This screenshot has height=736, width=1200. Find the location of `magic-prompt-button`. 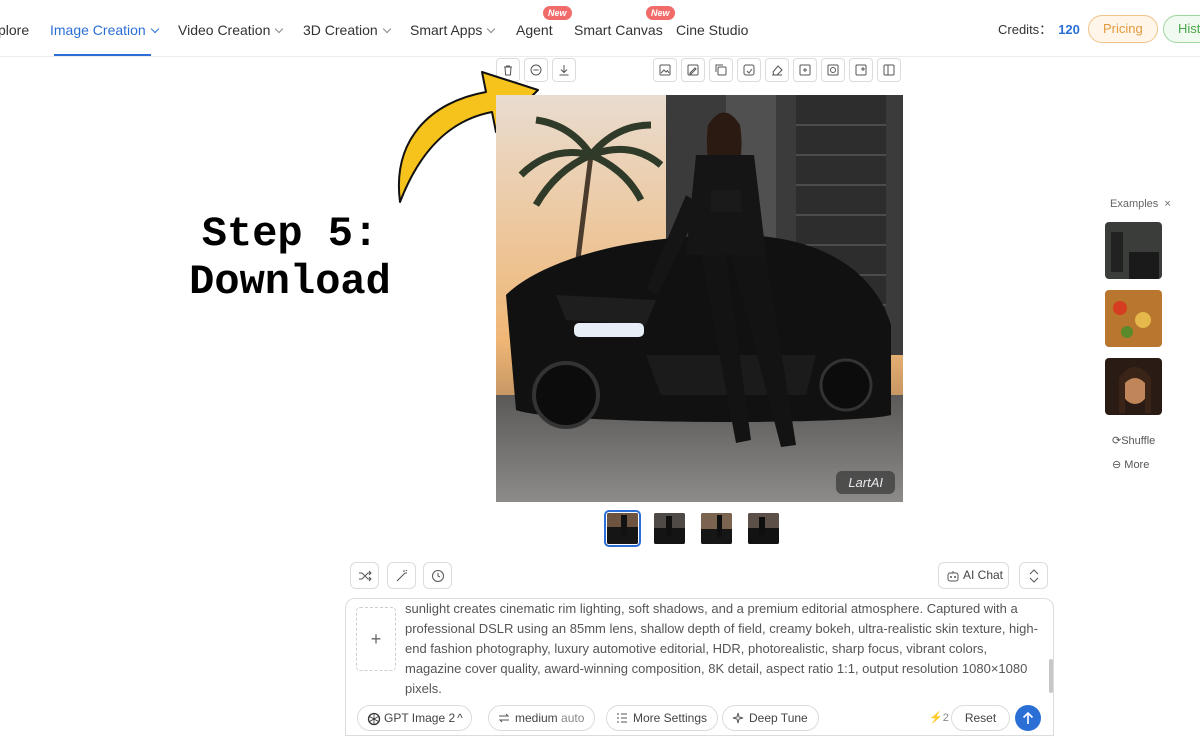

magic-prompt-button is located at coordinates (401, 575).